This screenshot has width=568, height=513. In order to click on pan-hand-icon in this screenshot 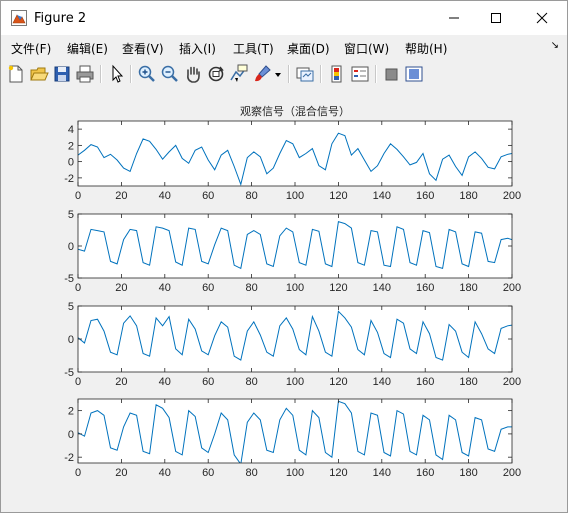, I will do `click(193, 74)`.